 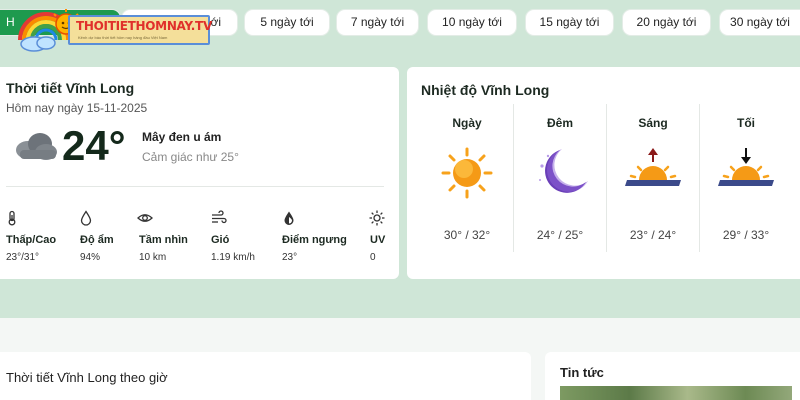 What do you see at coordinates (560, 235) in the screenshot?
I see `range-night: 24° / 25°` at bounding box center [560, 235].